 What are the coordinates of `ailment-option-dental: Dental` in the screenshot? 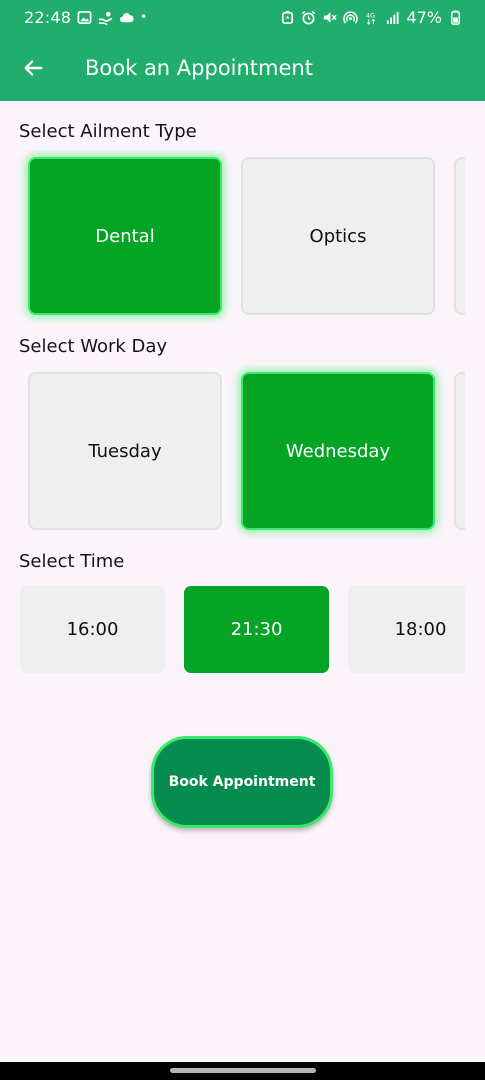 It's located at (125, 236).